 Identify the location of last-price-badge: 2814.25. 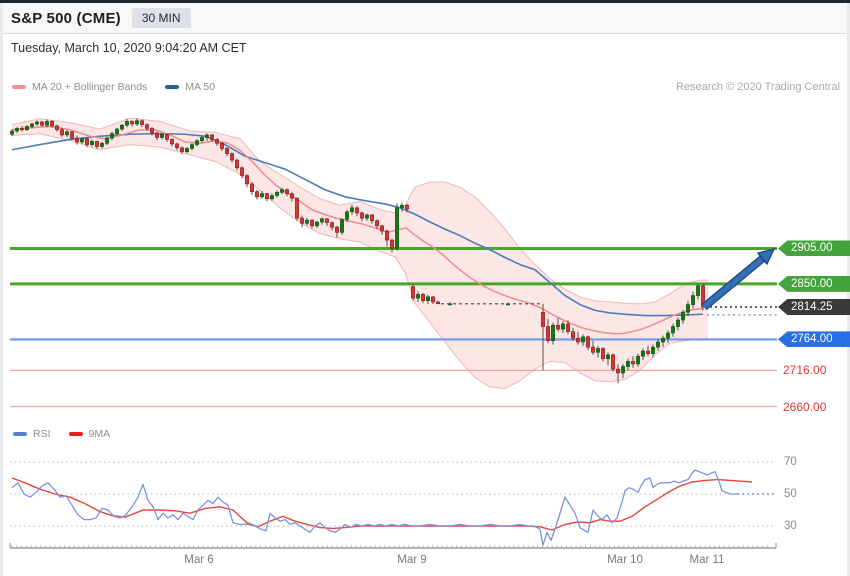
(814, 307).